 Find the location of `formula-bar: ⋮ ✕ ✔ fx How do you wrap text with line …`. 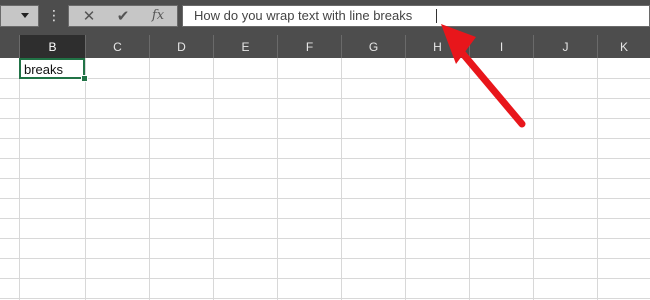

formula-bar: ⋮ ✕ ✔ fx How do you wrap text with line … is located at coordinates (325, 17).